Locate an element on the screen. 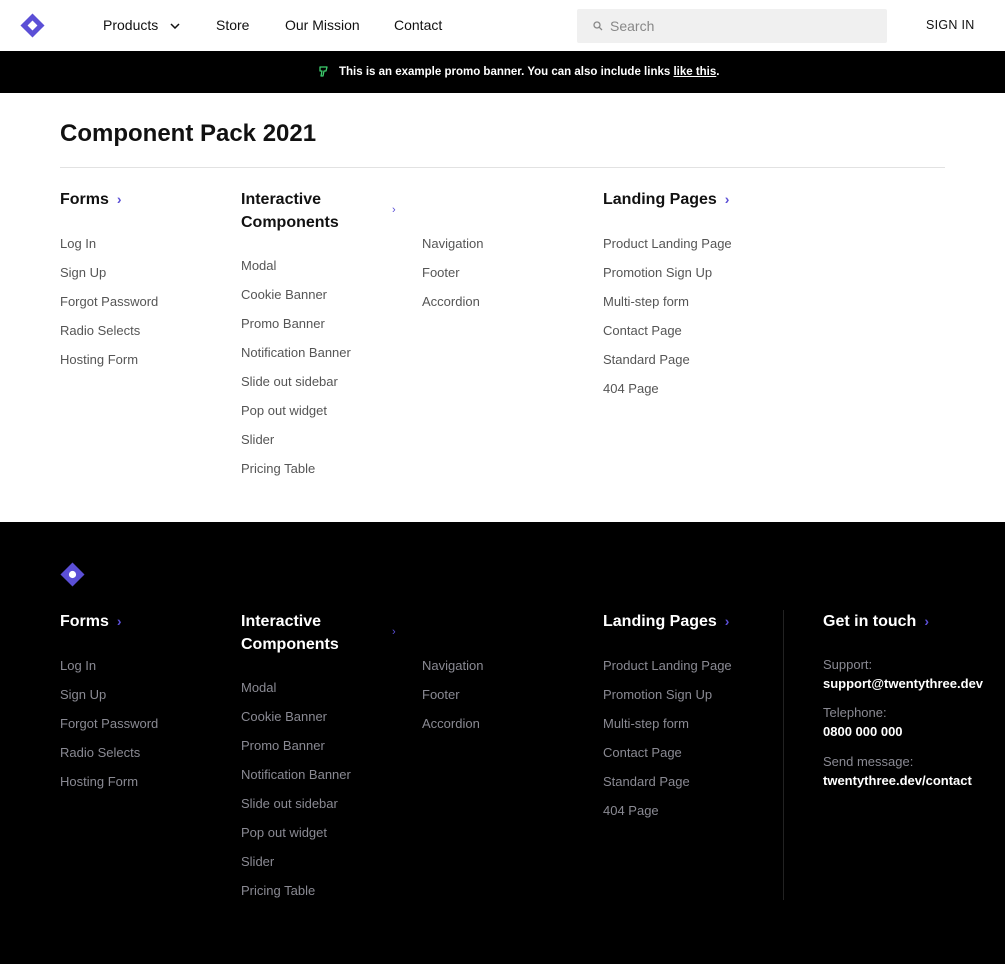 The image size is (1005, 964). support-email-link: support@twentythree.dev is located at coordinates (903, 683).